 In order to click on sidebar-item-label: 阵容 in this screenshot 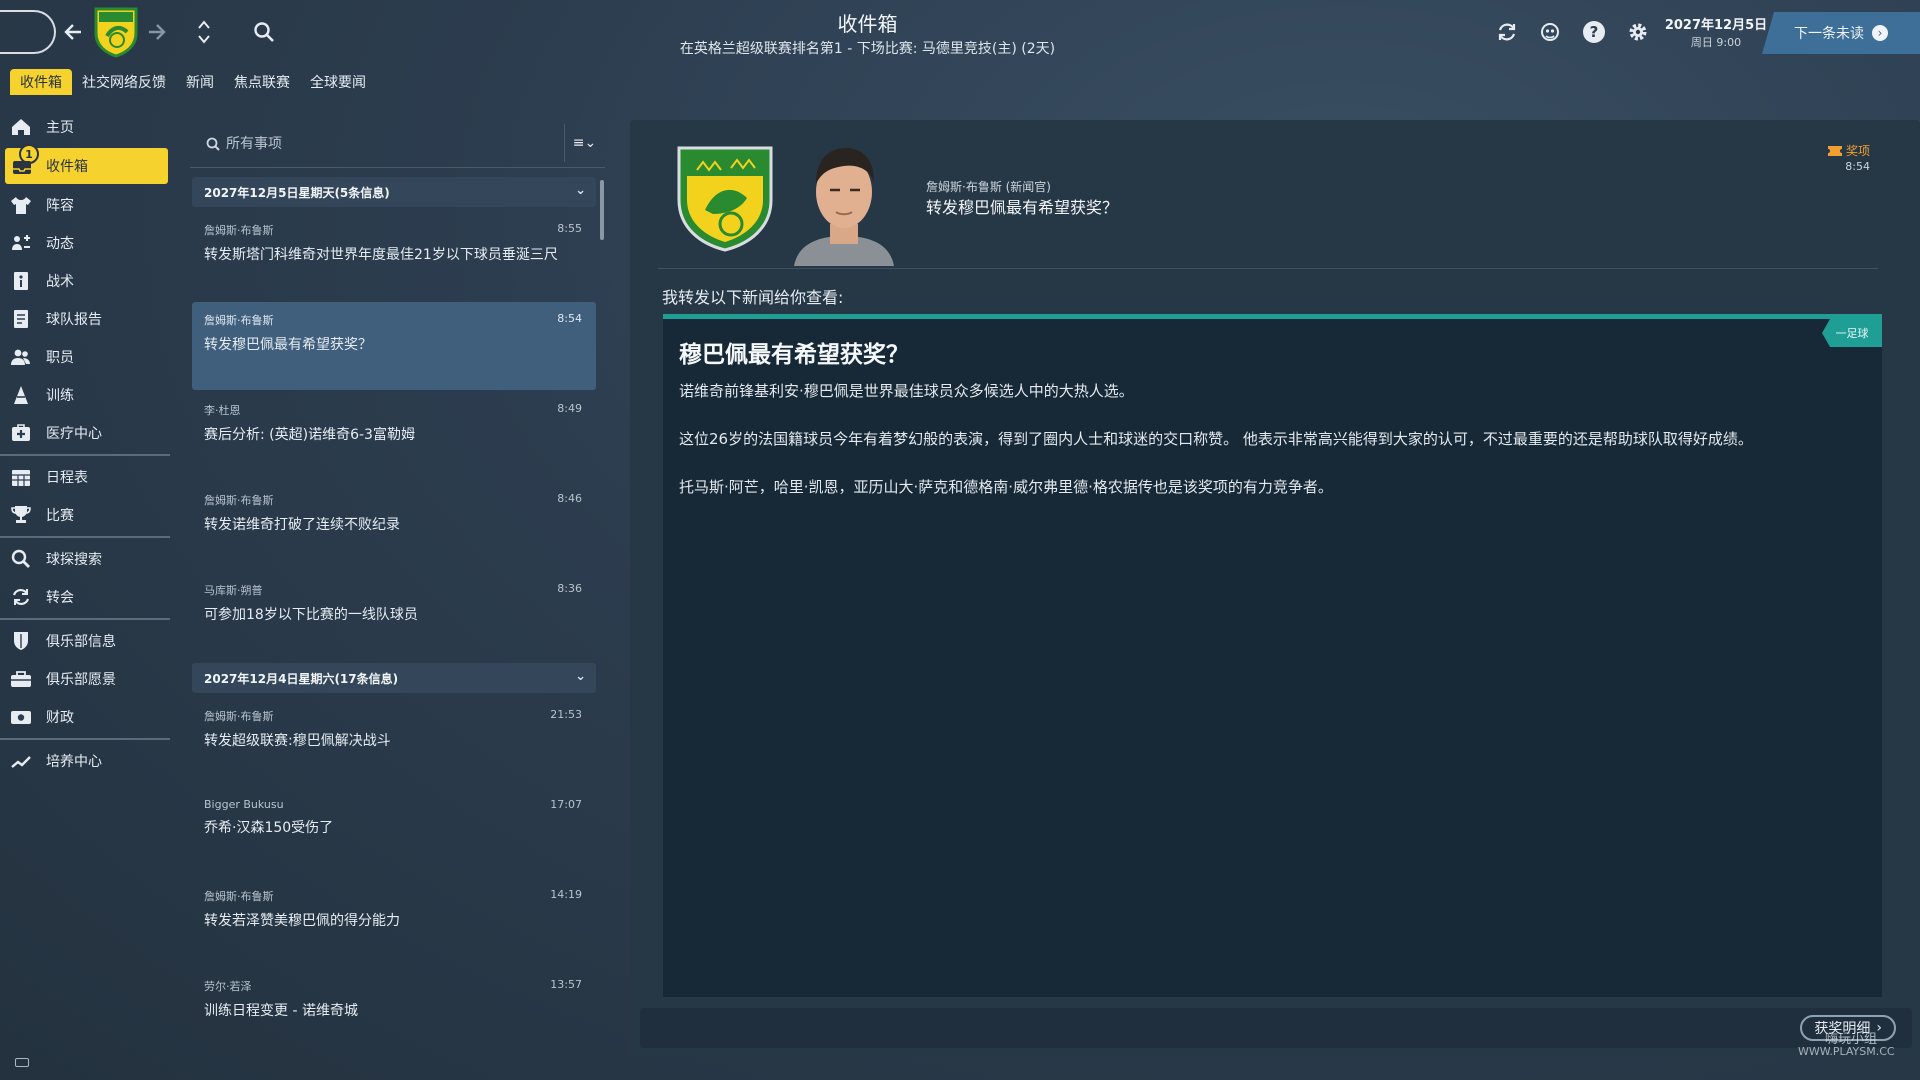, I will do `click(60, 206)`.